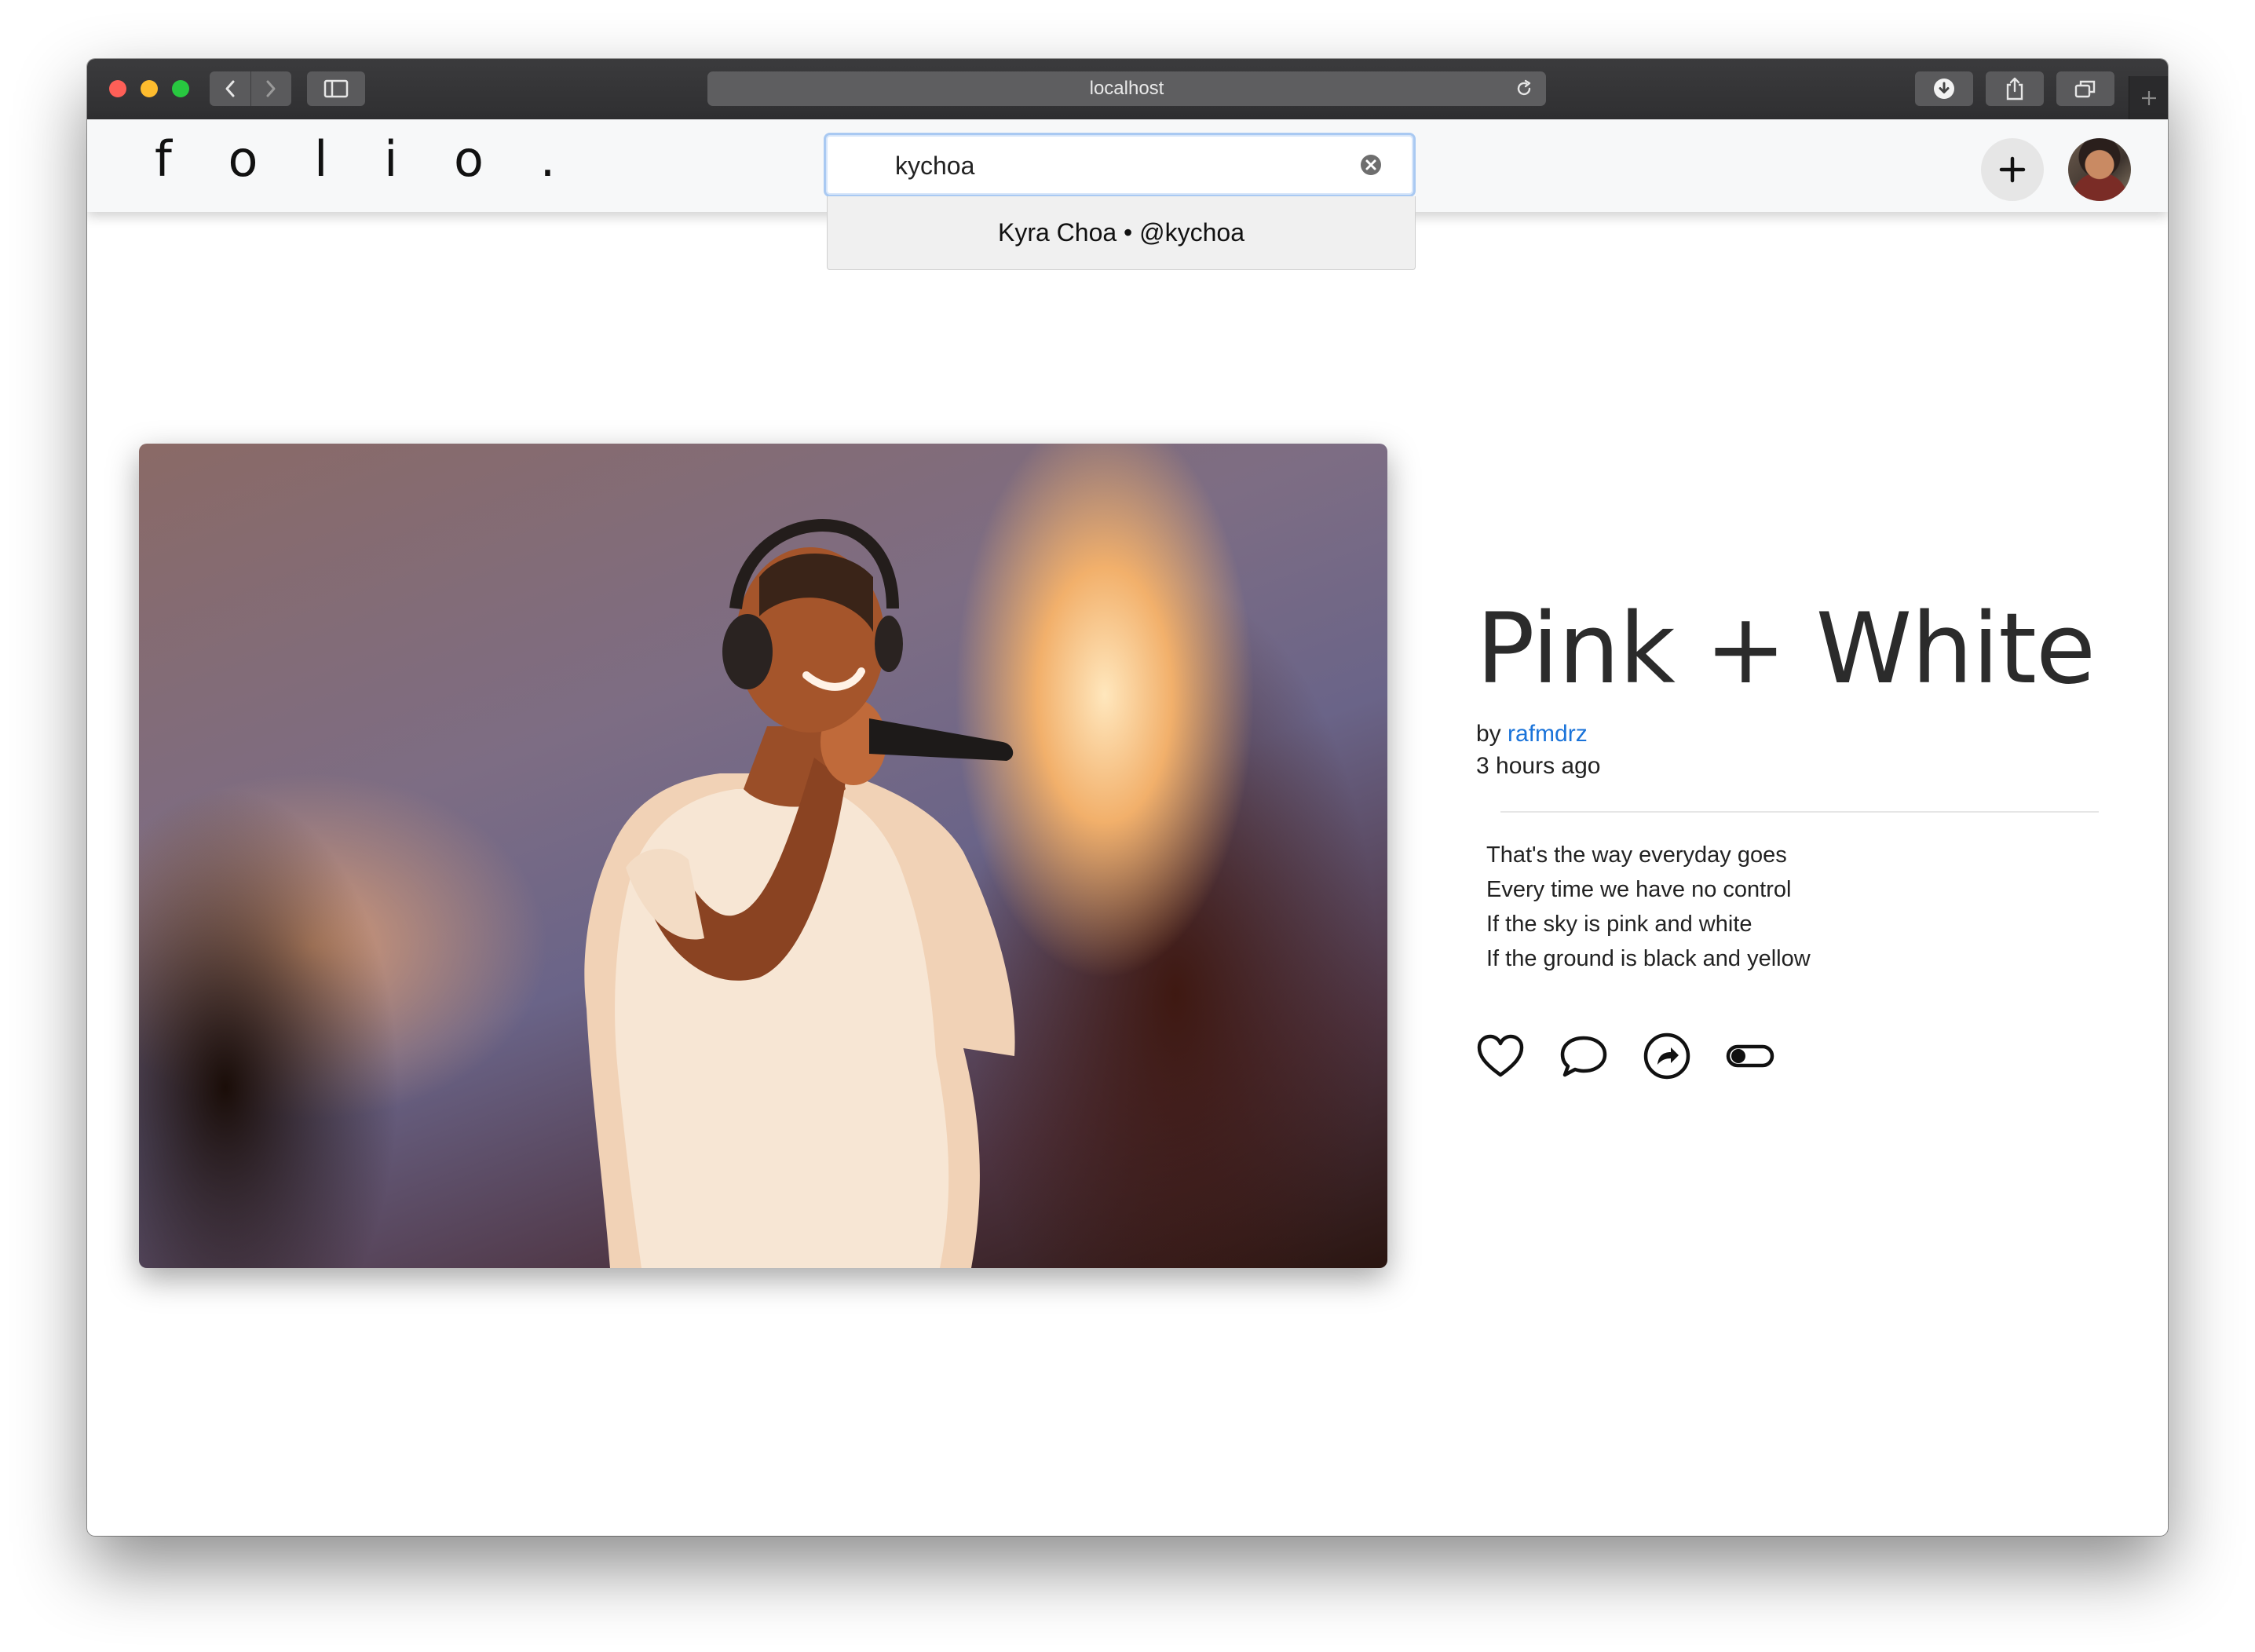 This screenshot has width=2255, height=1652. I want to click on share-box-icon, so click(2015, 89).